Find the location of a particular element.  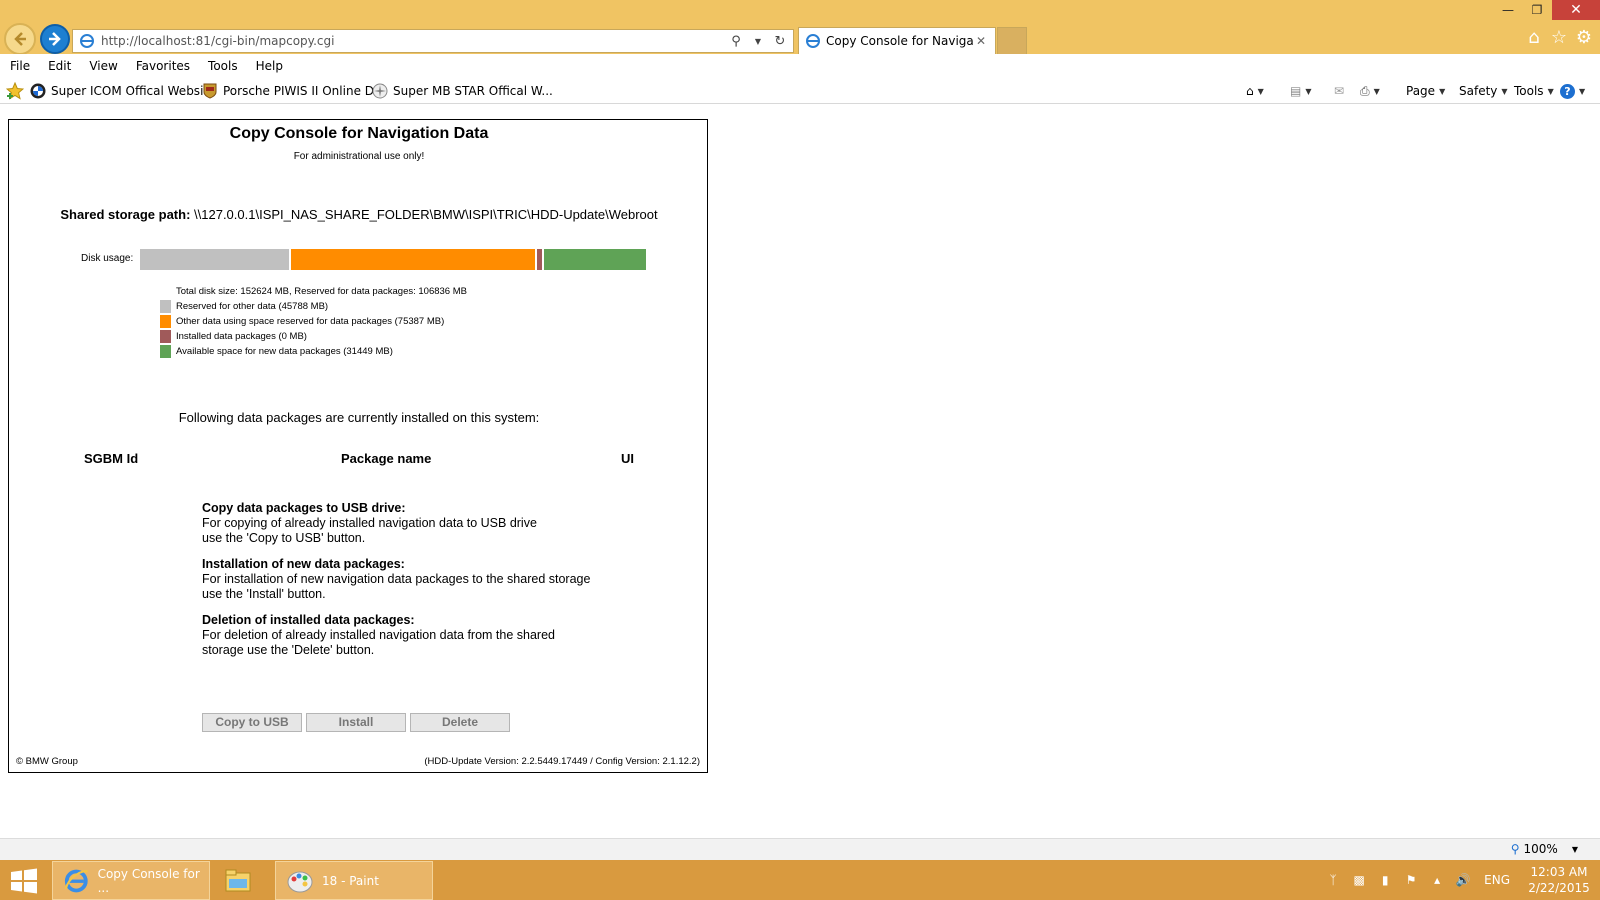

column-header-sgbm-id: SGBM Id is located at coordinates (111, 458).